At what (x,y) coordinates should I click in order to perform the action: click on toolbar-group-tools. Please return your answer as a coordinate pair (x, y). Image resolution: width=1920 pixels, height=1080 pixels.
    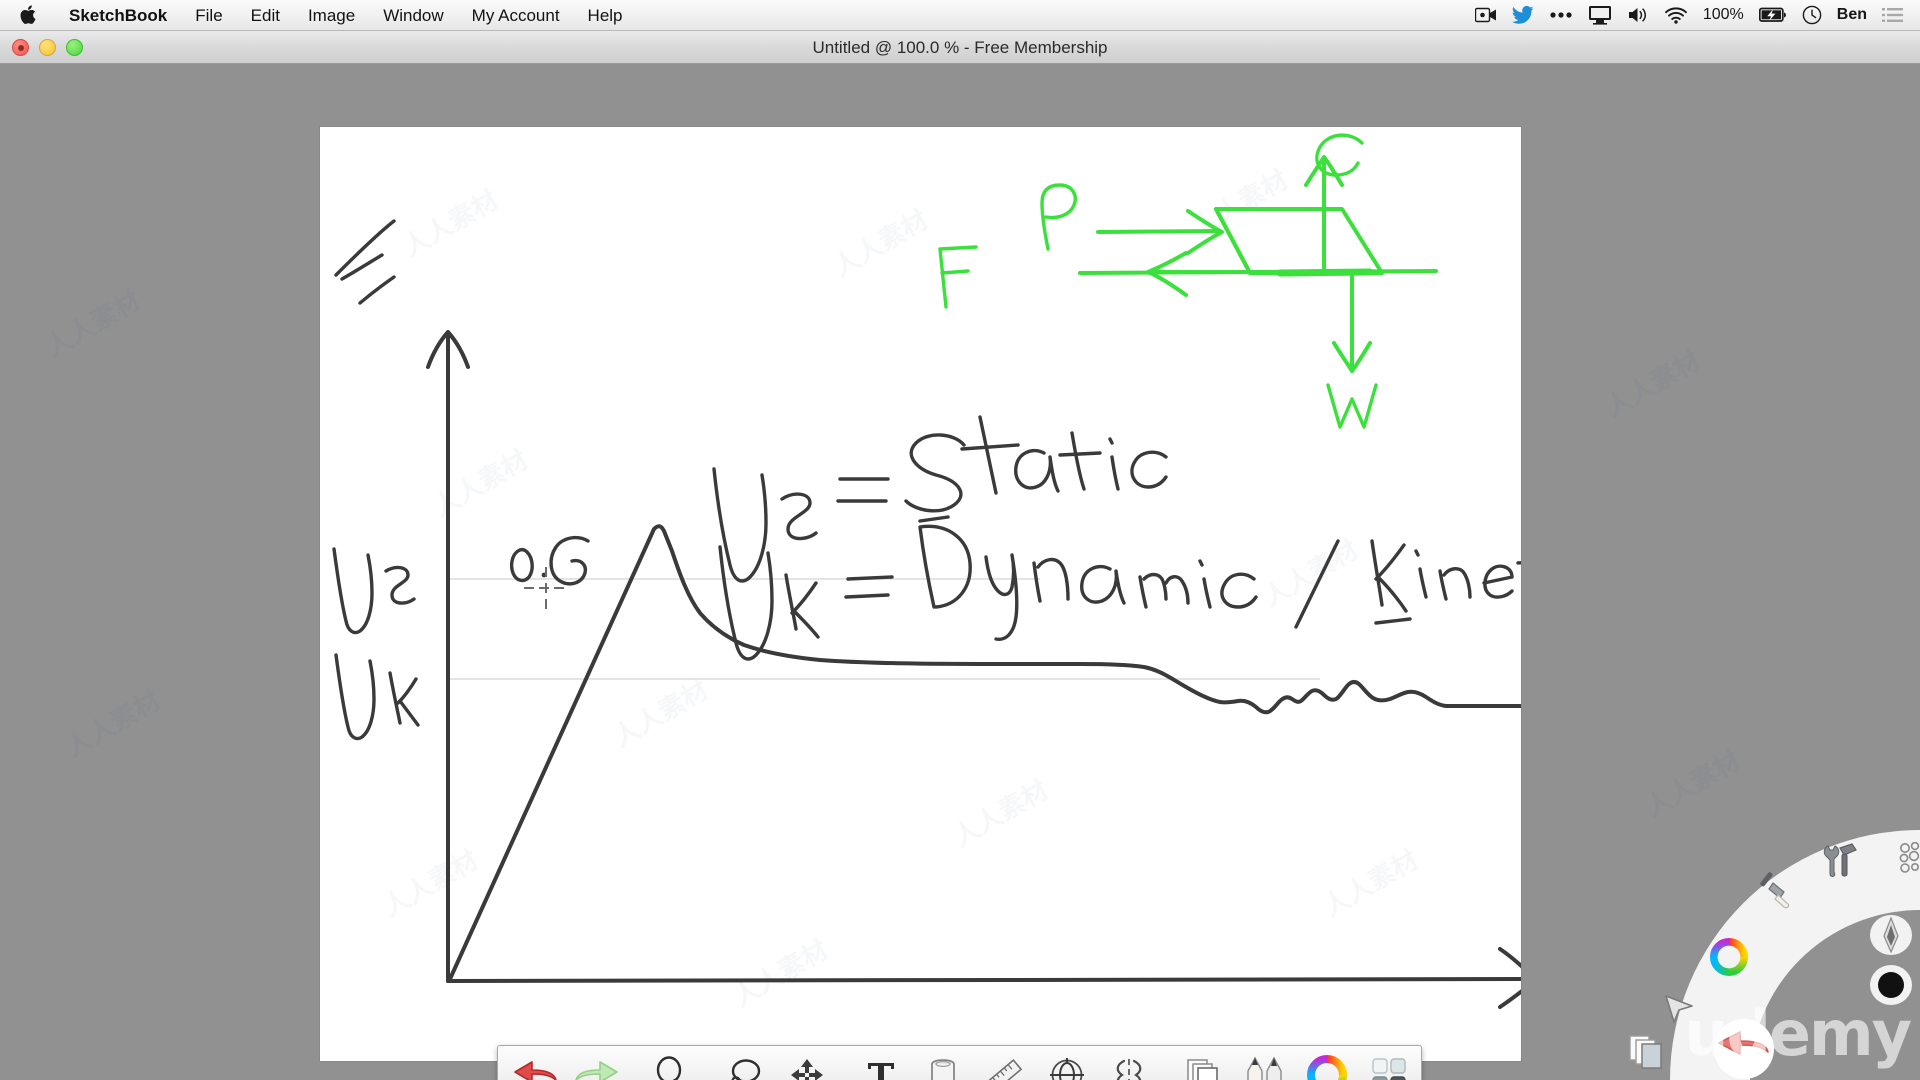
    Looking at the image, I should click on (1005, 1063).